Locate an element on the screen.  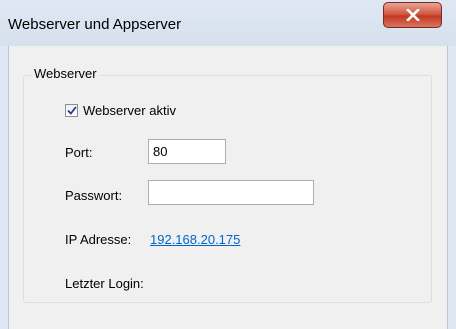
ip-address-link: 192.168.20.175 is located at coordinates (195, 239).